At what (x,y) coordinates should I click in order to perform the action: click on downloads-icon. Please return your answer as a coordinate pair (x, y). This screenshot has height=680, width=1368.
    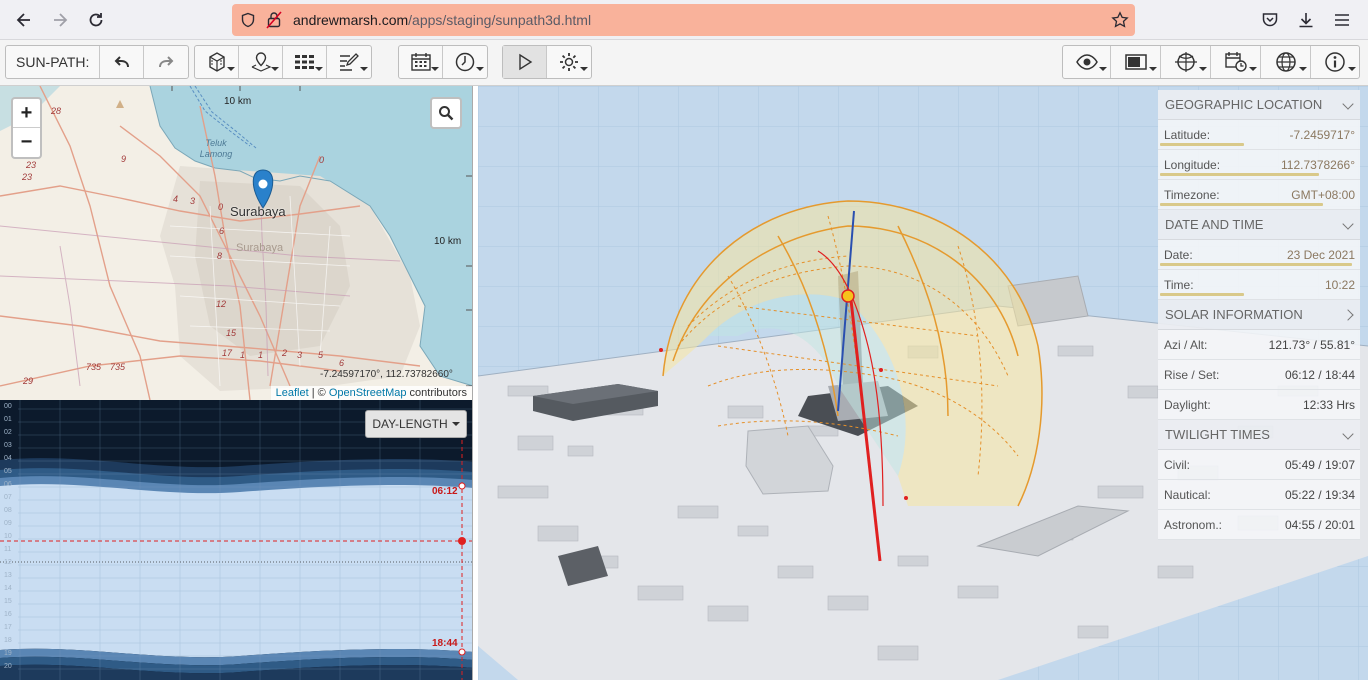
    Looking at the image, I should click on (1306, 20).